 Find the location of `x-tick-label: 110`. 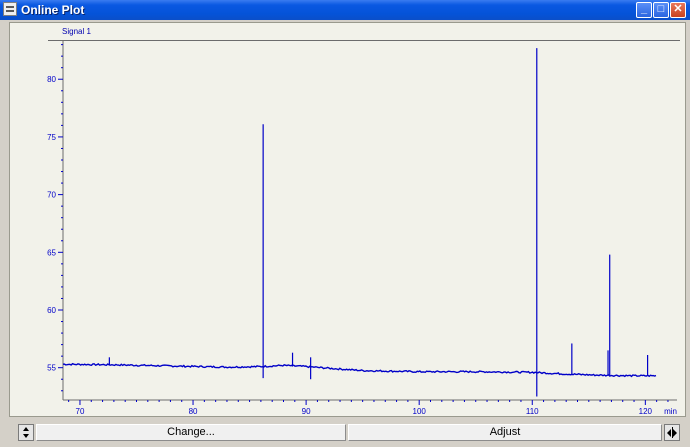

x-tick-label: 110 is located at coordinates (532, 411).